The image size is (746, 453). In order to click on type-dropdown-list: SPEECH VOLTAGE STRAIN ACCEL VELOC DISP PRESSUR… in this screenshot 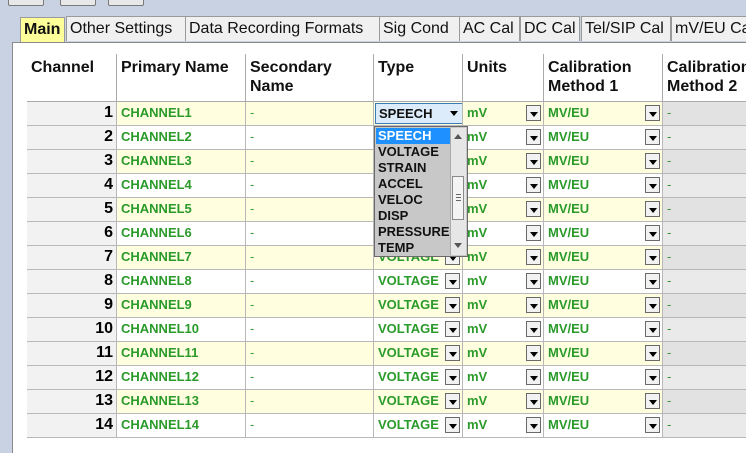, I will do `click(421, 191)`.